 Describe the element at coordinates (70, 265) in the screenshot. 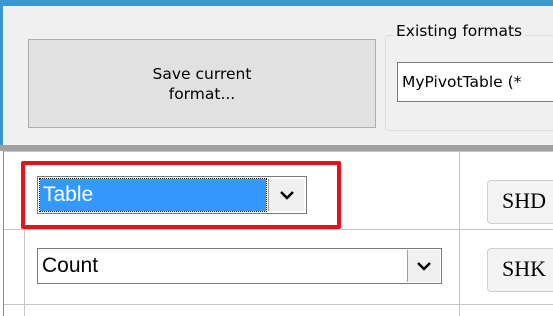

I see `aggregate-function-value: Count` at that location.